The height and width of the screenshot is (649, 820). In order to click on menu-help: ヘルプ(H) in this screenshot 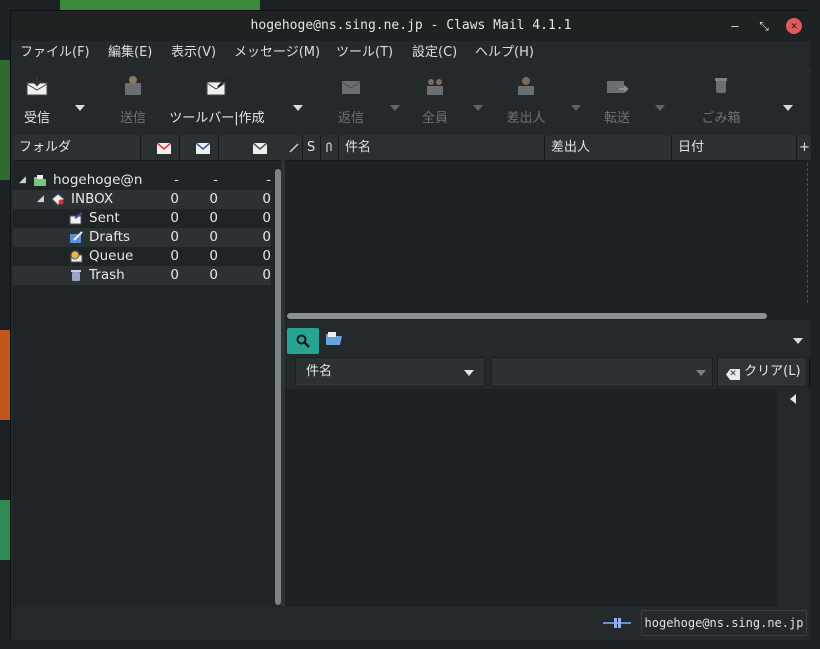, I will do `click(504, 53)`.